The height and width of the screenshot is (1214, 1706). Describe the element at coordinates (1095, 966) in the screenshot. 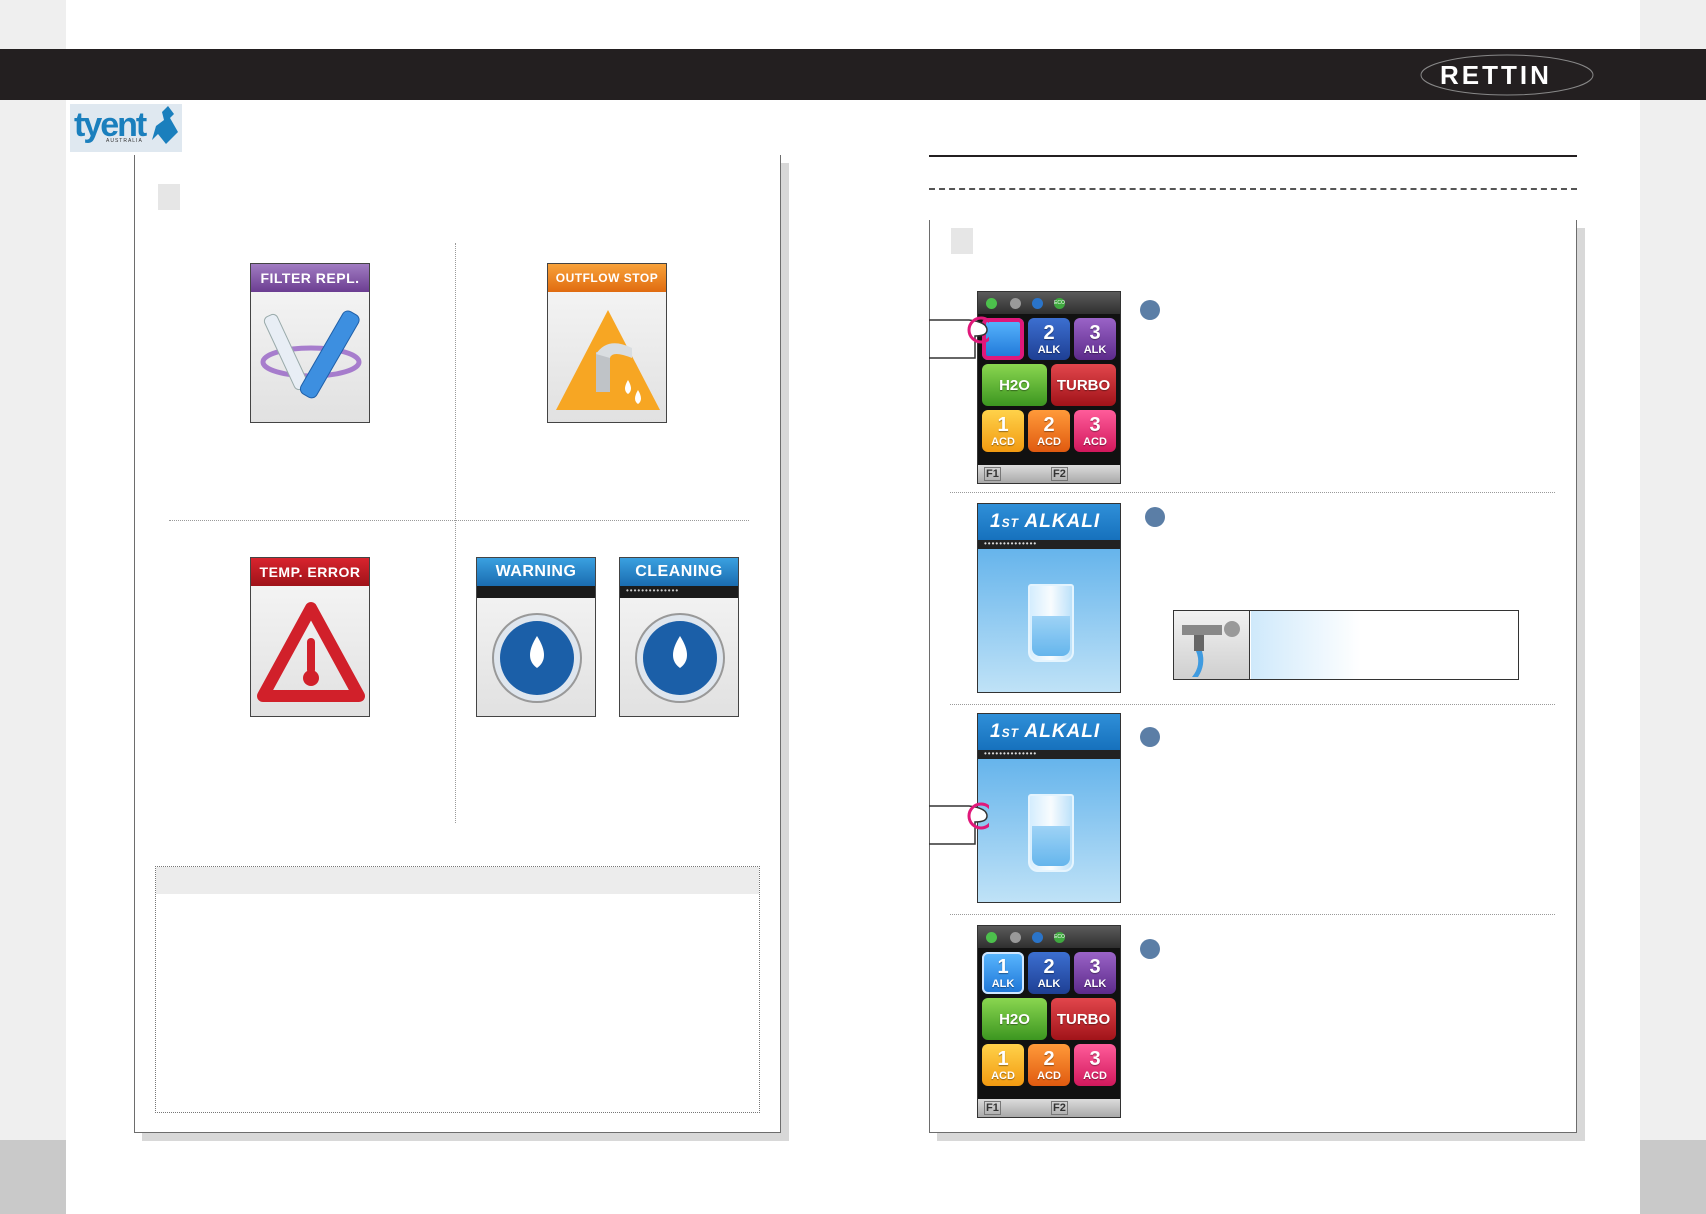

I see `alk3-num: 3` at that location.